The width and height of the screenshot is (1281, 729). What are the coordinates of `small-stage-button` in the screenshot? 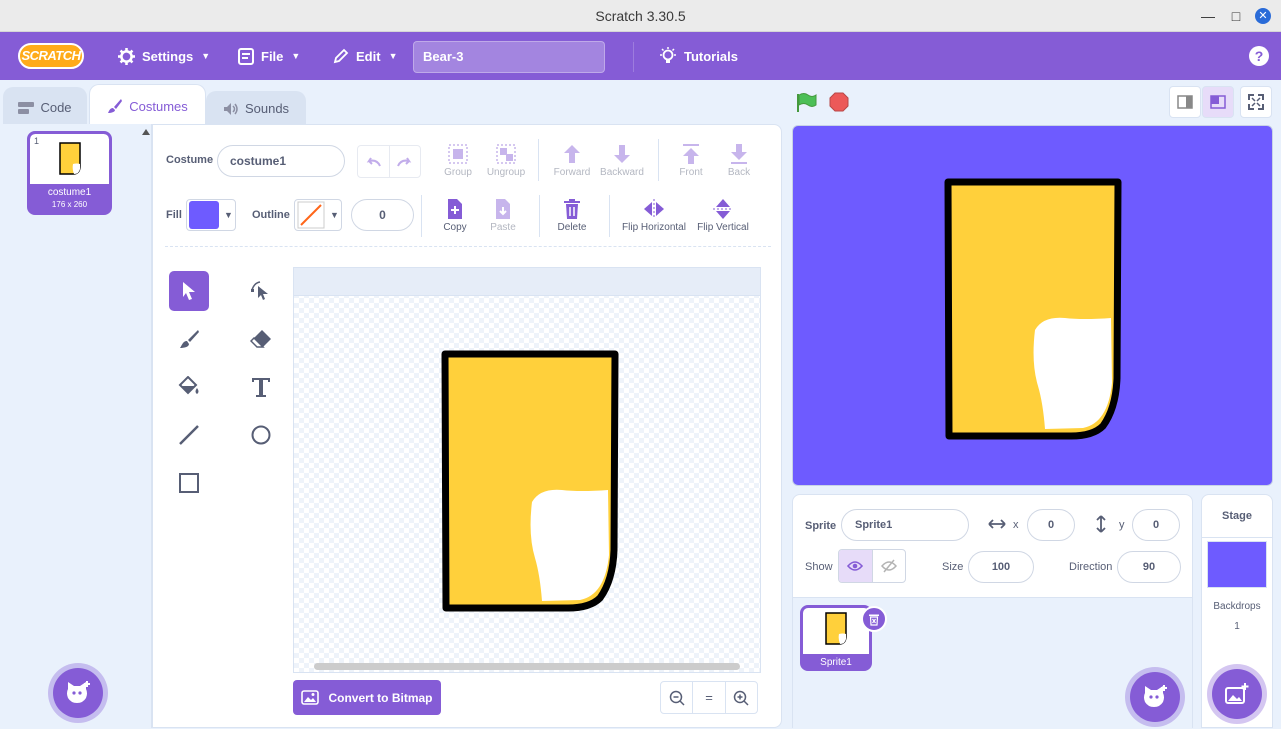 It's located at (1185, 102).